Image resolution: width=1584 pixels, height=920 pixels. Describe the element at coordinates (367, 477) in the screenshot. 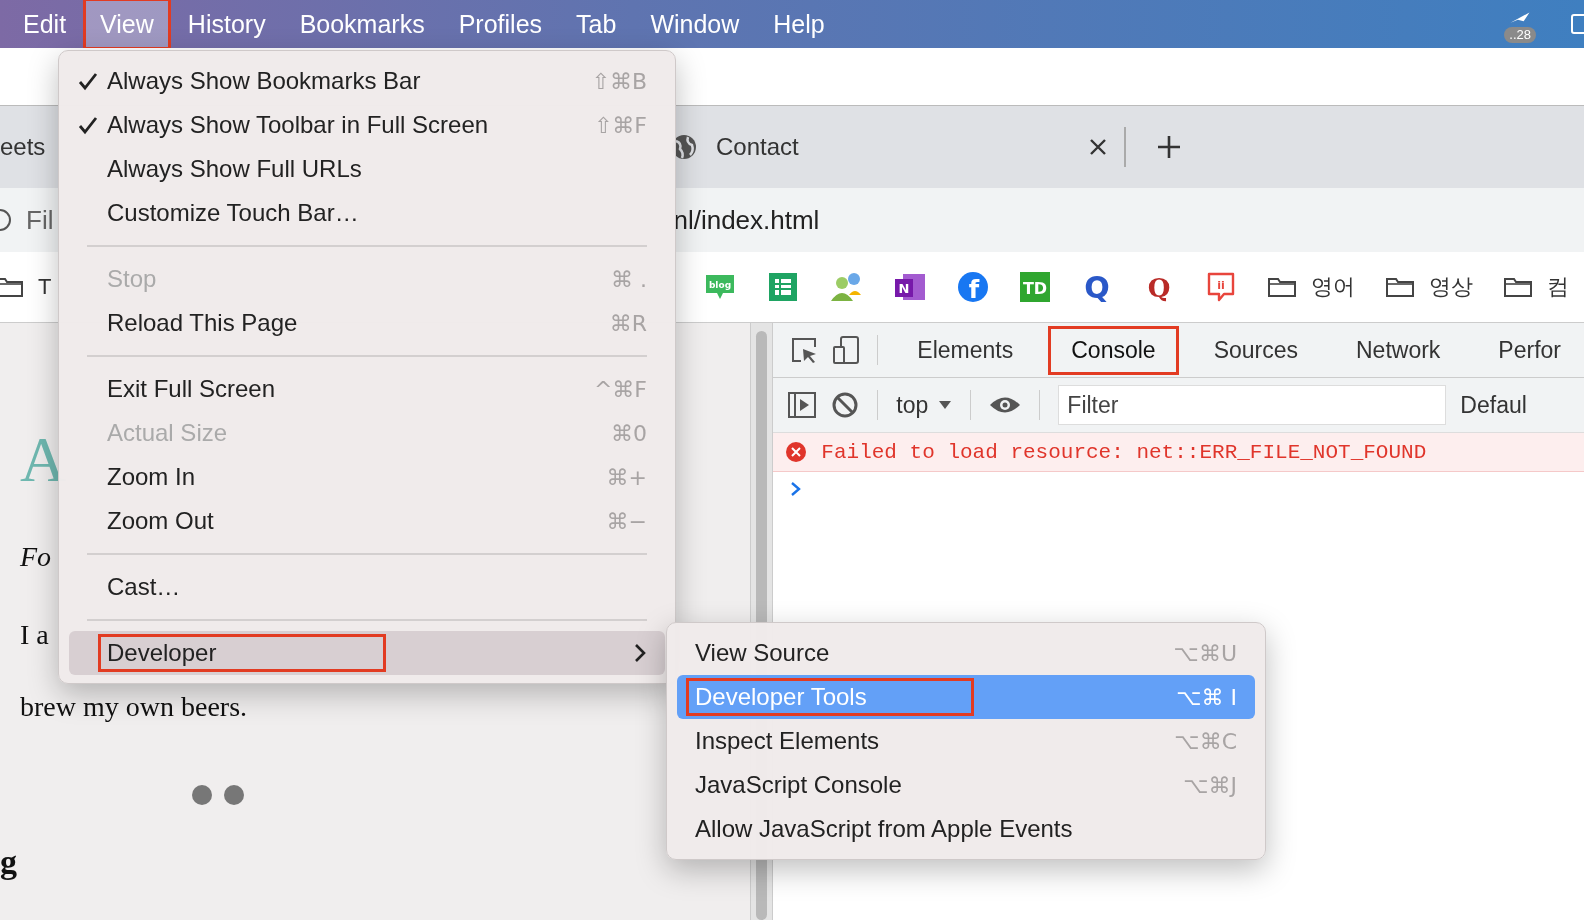

I see `menu-item: Zoom In ⌘+` at that location.